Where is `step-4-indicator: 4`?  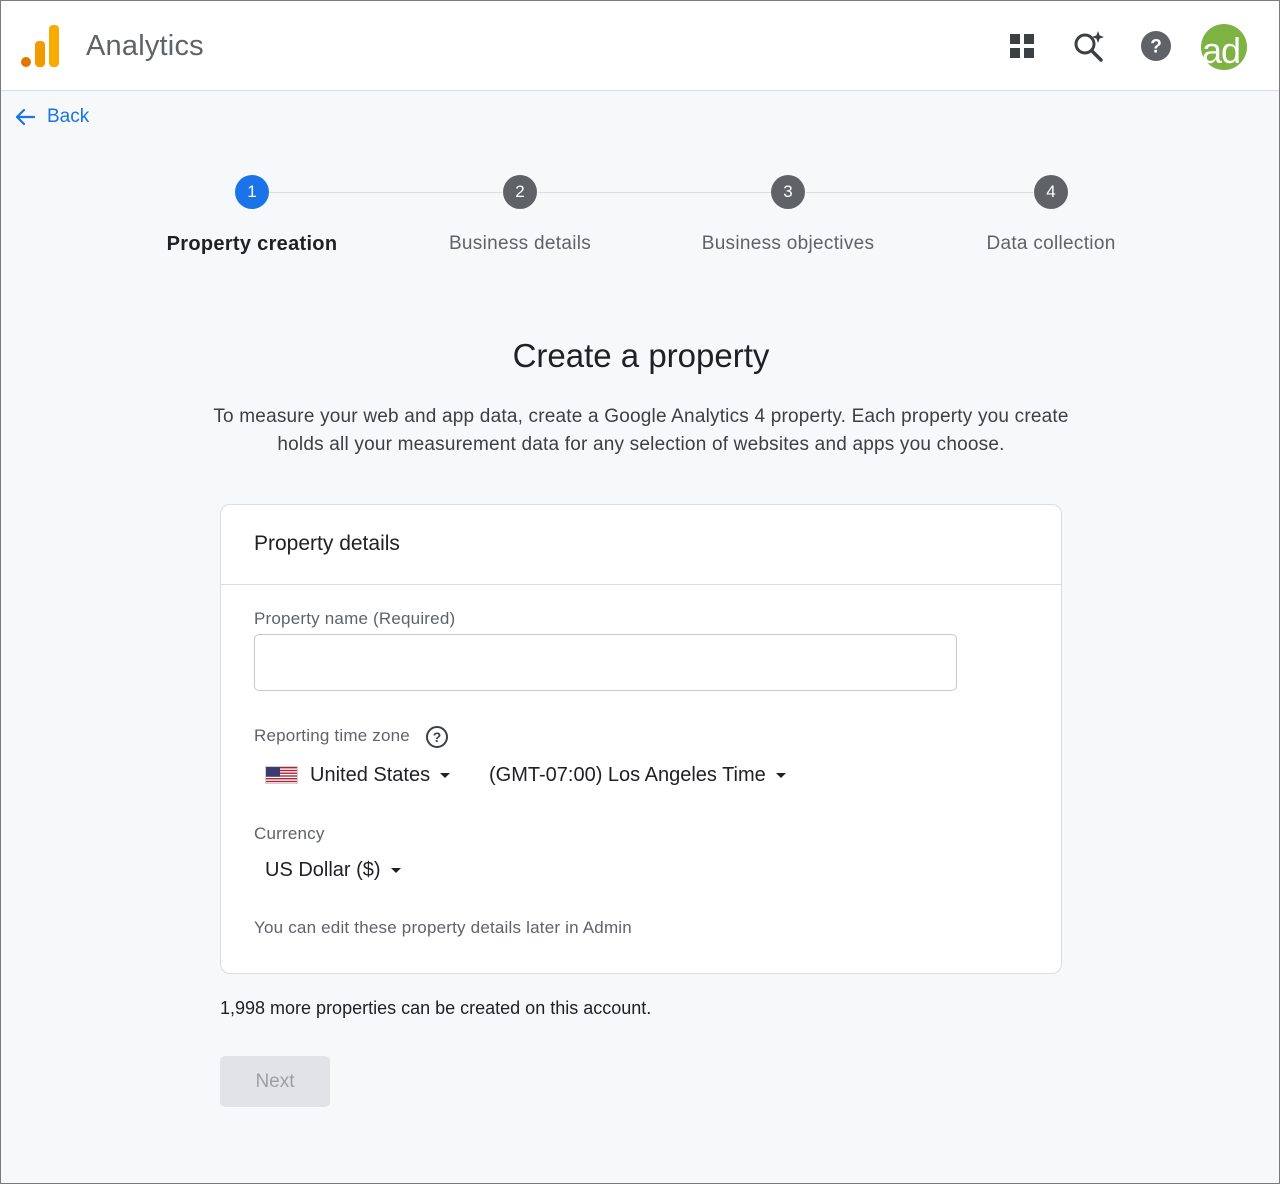
step-4-indicator: 4 is located at coordinates (1051, 192).